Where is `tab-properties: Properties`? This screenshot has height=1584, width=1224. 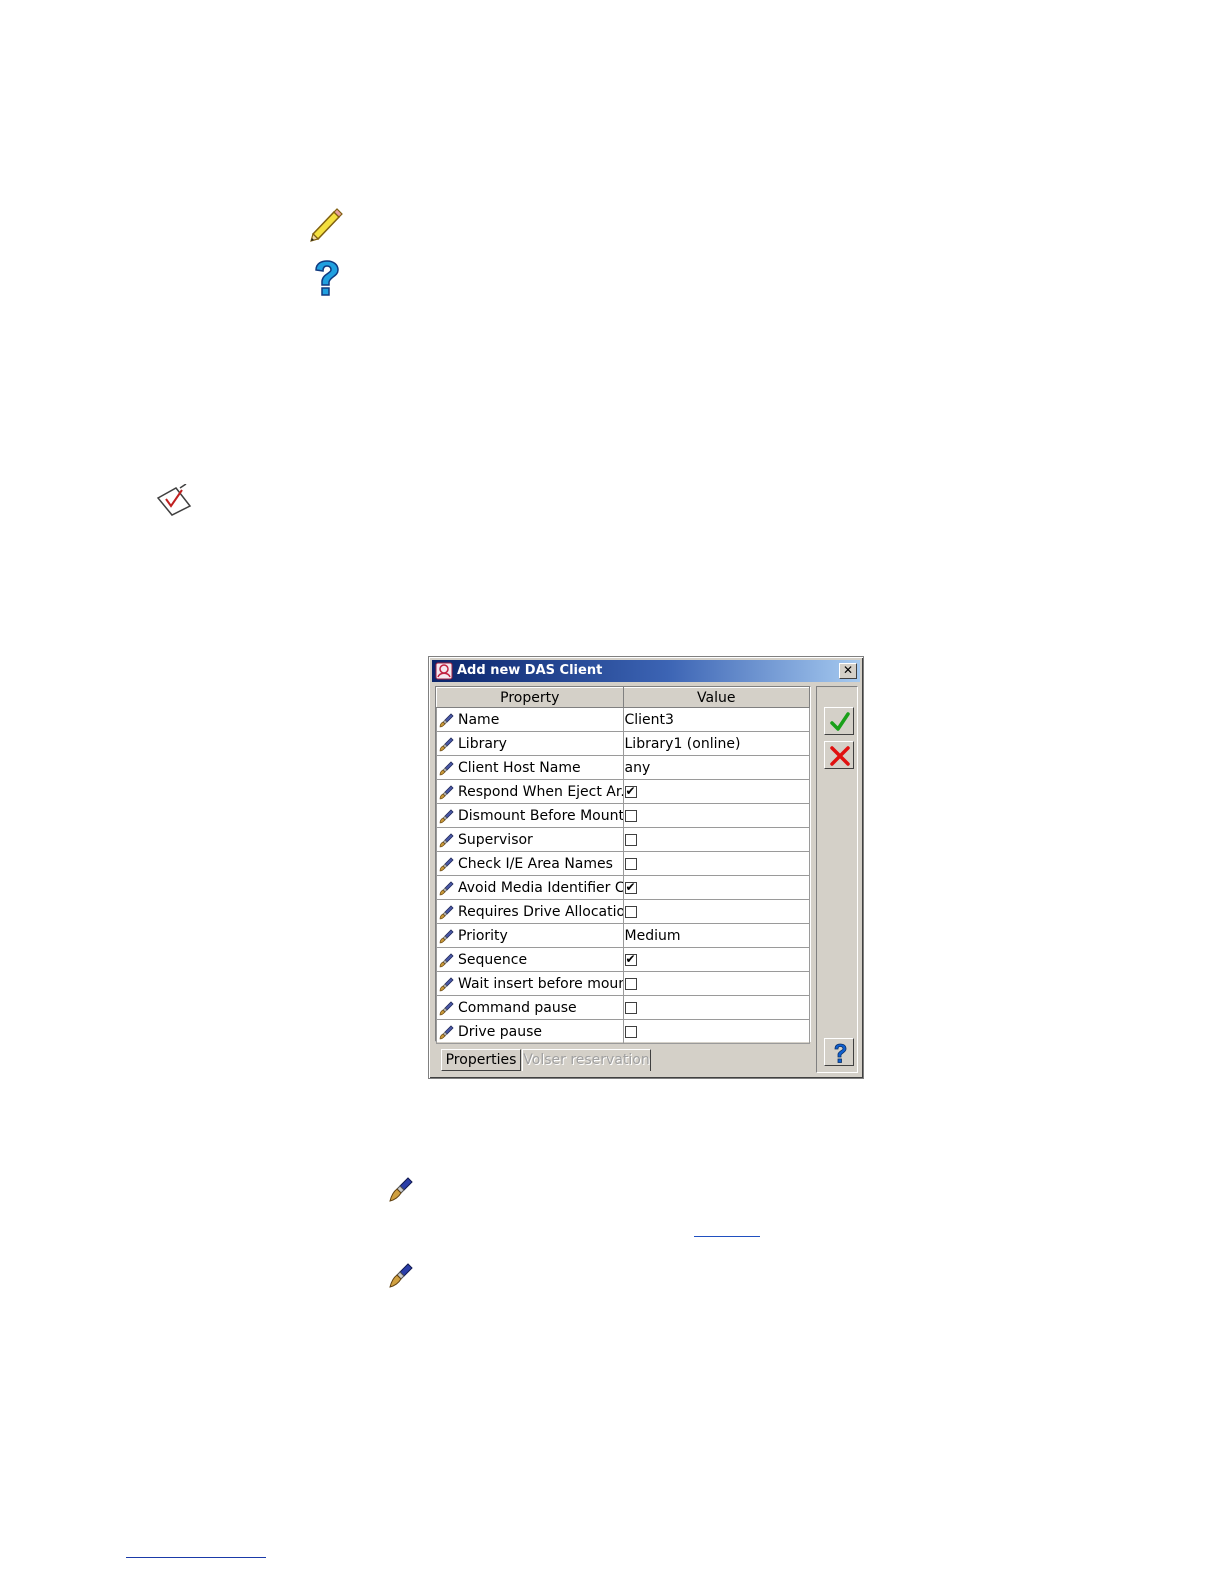 tab-properties: Properties is located at coordinates (481, 1060).